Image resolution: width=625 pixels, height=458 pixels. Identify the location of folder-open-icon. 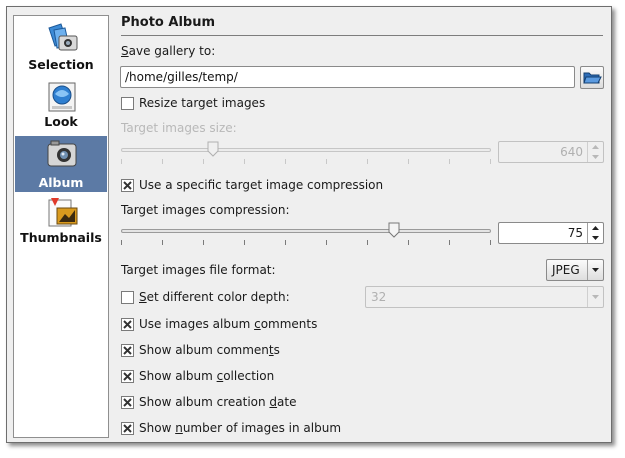
(592, 78).